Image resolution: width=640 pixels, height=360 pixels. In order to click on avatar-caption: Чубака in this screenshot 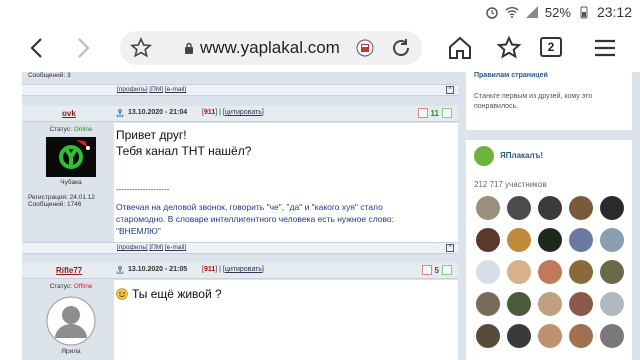, I will do `click(71, 182)`.